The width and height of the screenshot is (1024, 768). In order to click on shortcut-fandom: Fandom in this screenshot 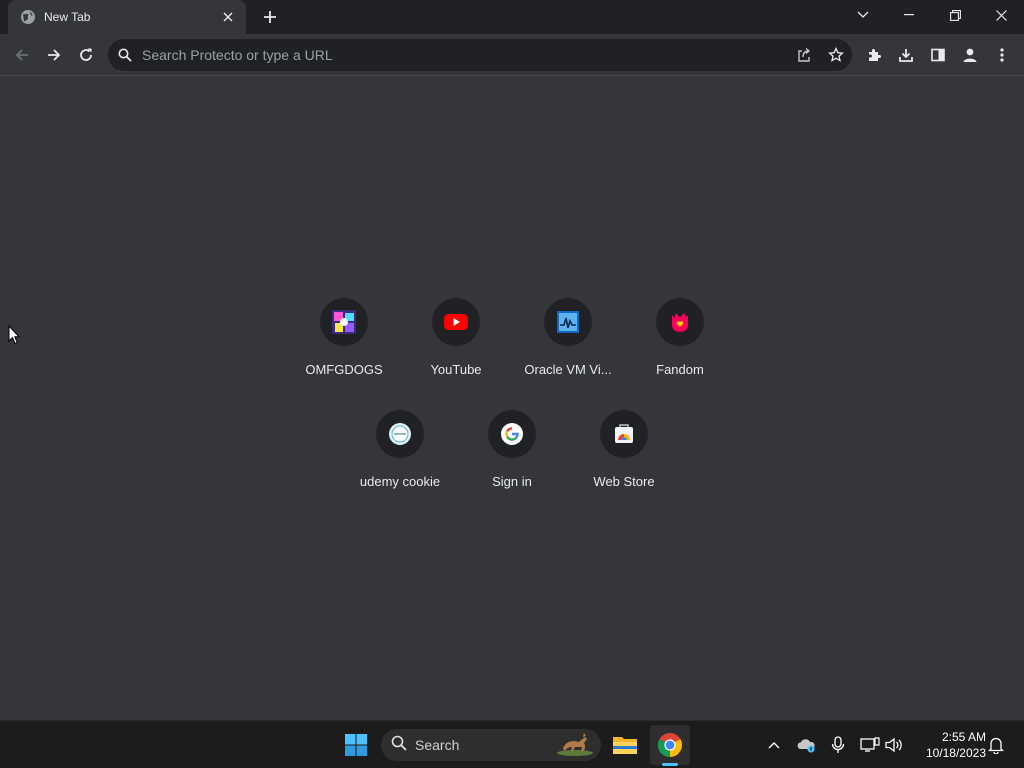, I will do `click(680, 346)`.